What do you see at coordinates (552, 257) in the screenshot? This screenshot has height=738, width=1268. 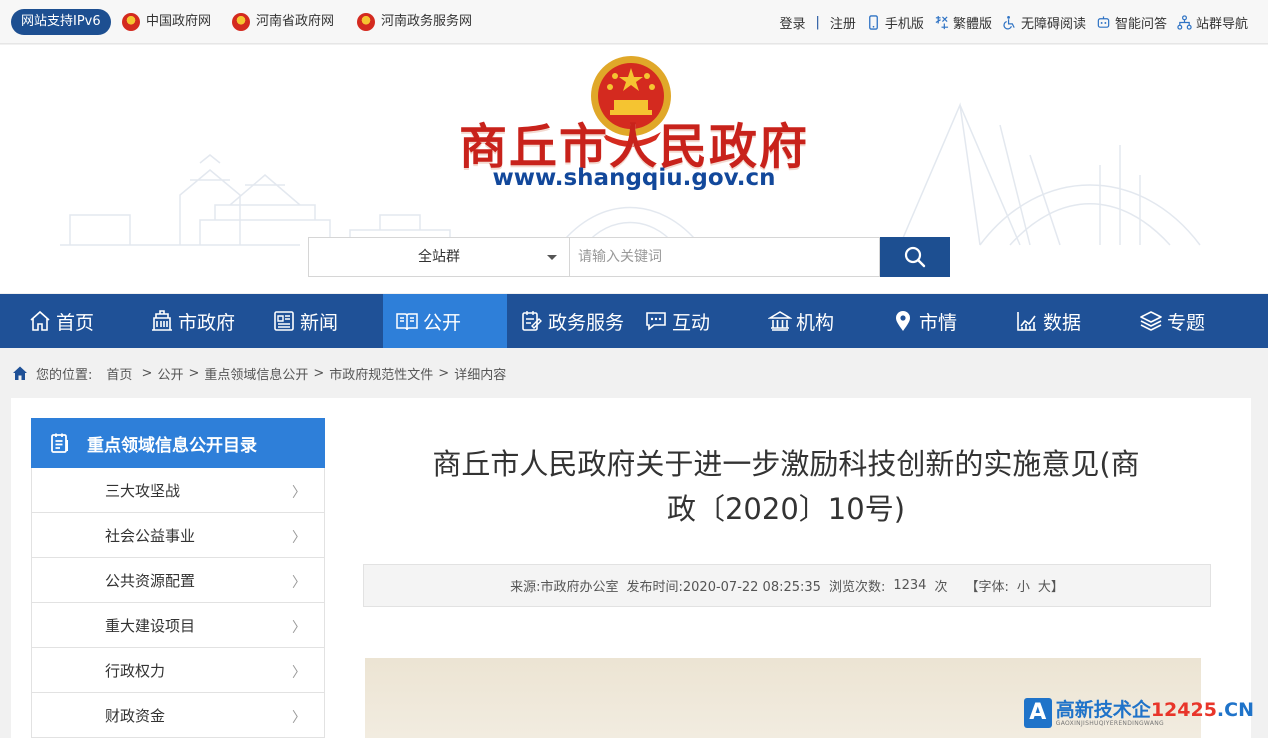 I see `caret-down-icon` at bounding box center [552, 257].